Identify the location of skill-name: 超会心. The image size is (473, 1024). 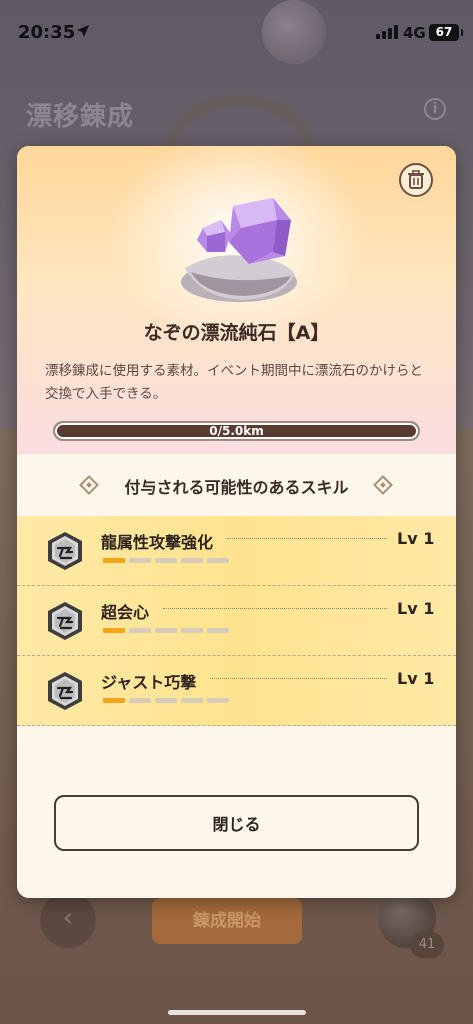
(125, 612).